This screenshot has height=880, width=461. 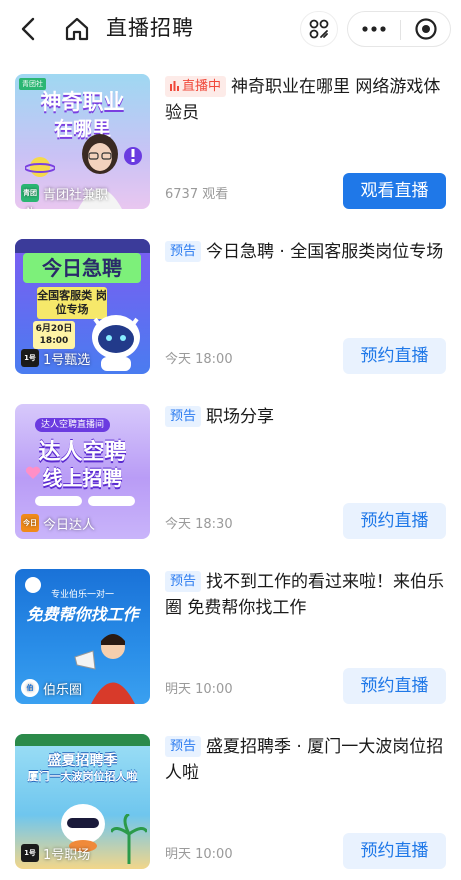 I want to click on item-title-block: 预告 找不到工作的看过来啦！来伯乐圈 免费帮你找工作, so click(x=307, y=595).